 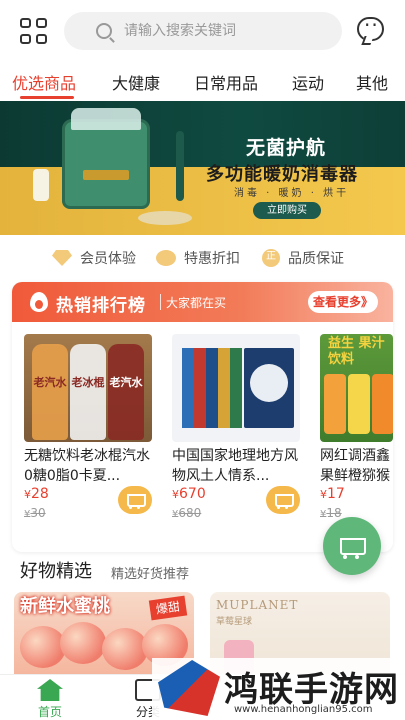 I want to click on perk-label: 品质保证, so click(x=316, y=259).